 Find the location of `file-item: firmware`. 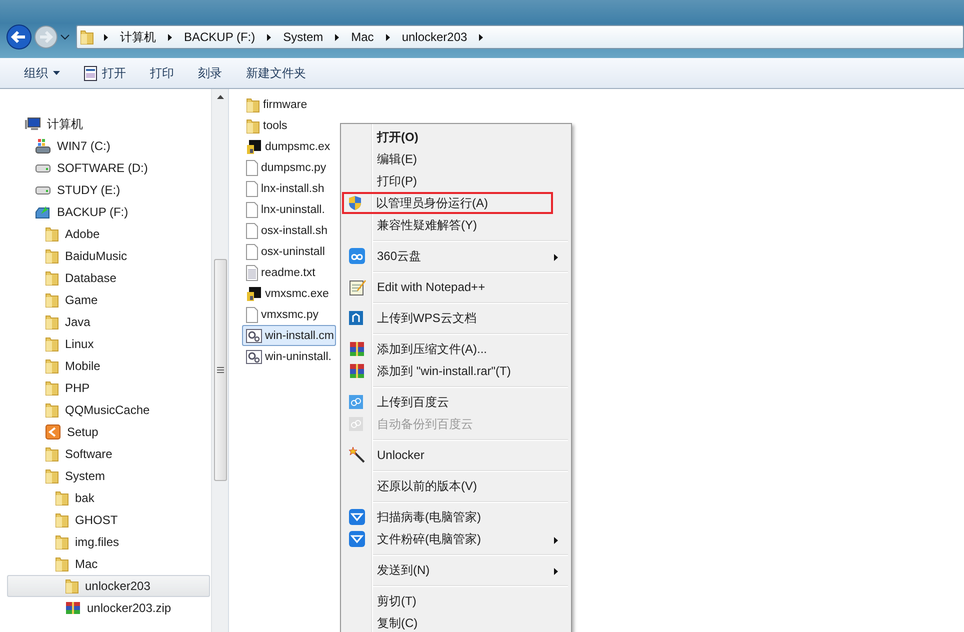

file-item: firmware is located at coordinates (276, 104).